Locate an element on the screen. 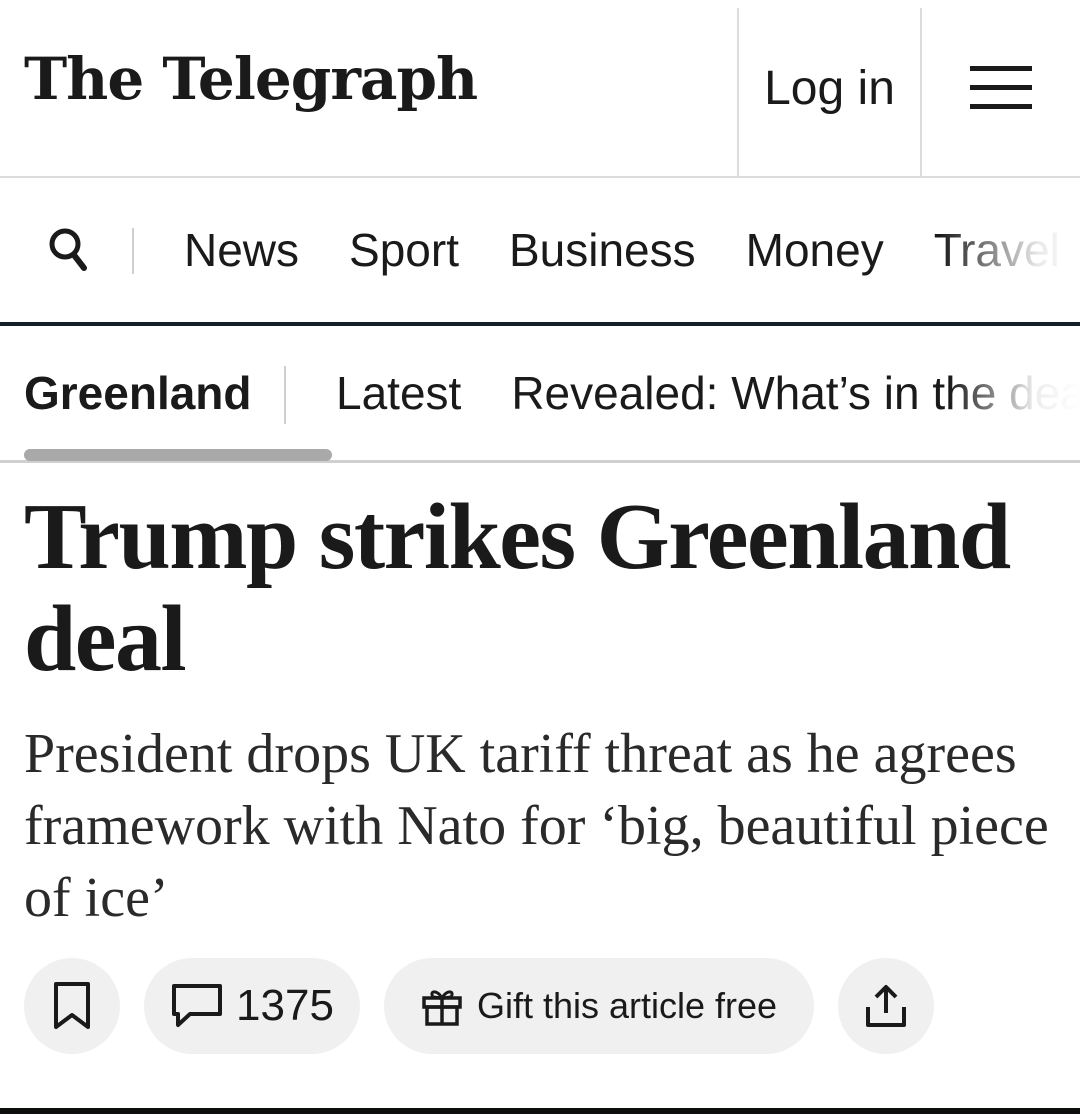  search-icon is located at coordinates (68, 249).